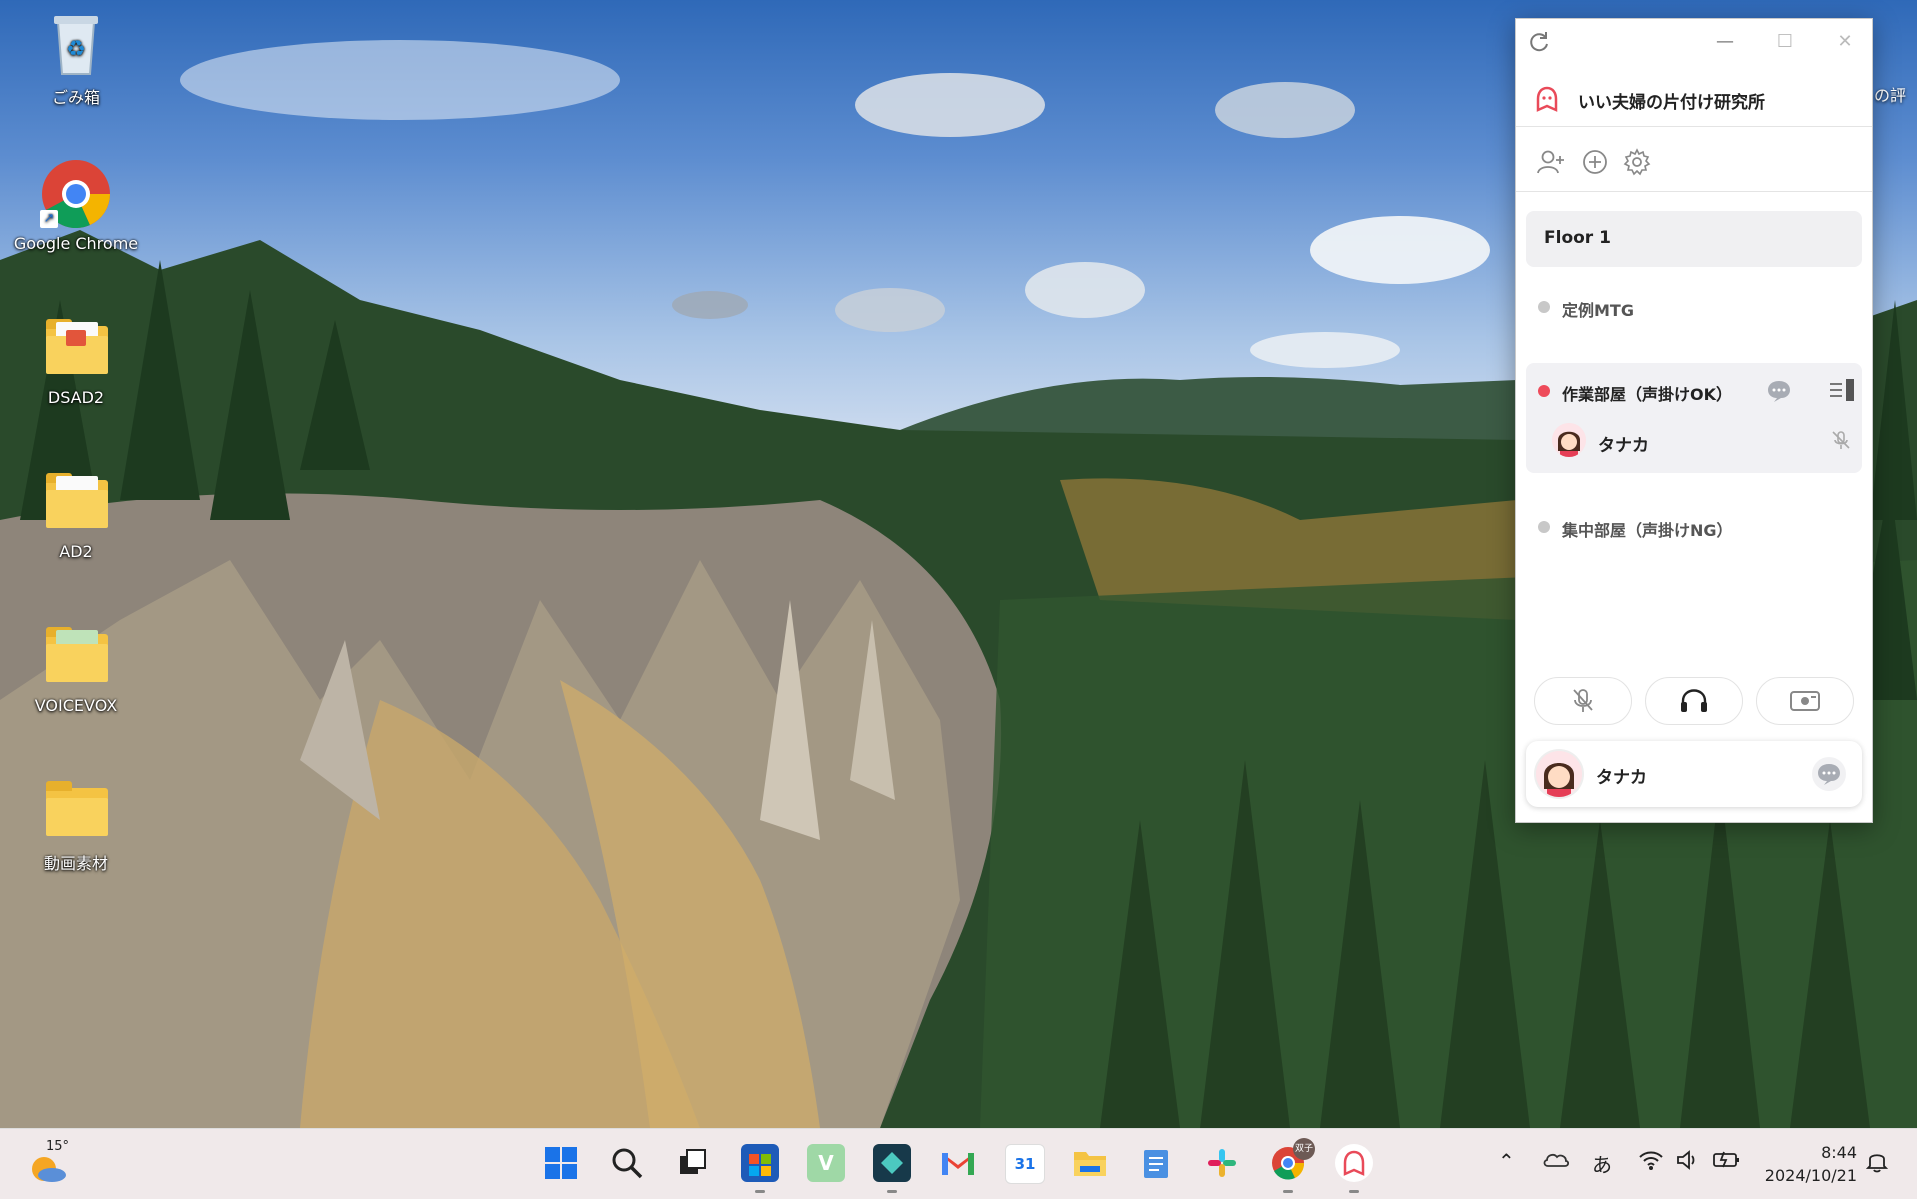  I want to click on weather-widget: 15°, so click(50, 1163).